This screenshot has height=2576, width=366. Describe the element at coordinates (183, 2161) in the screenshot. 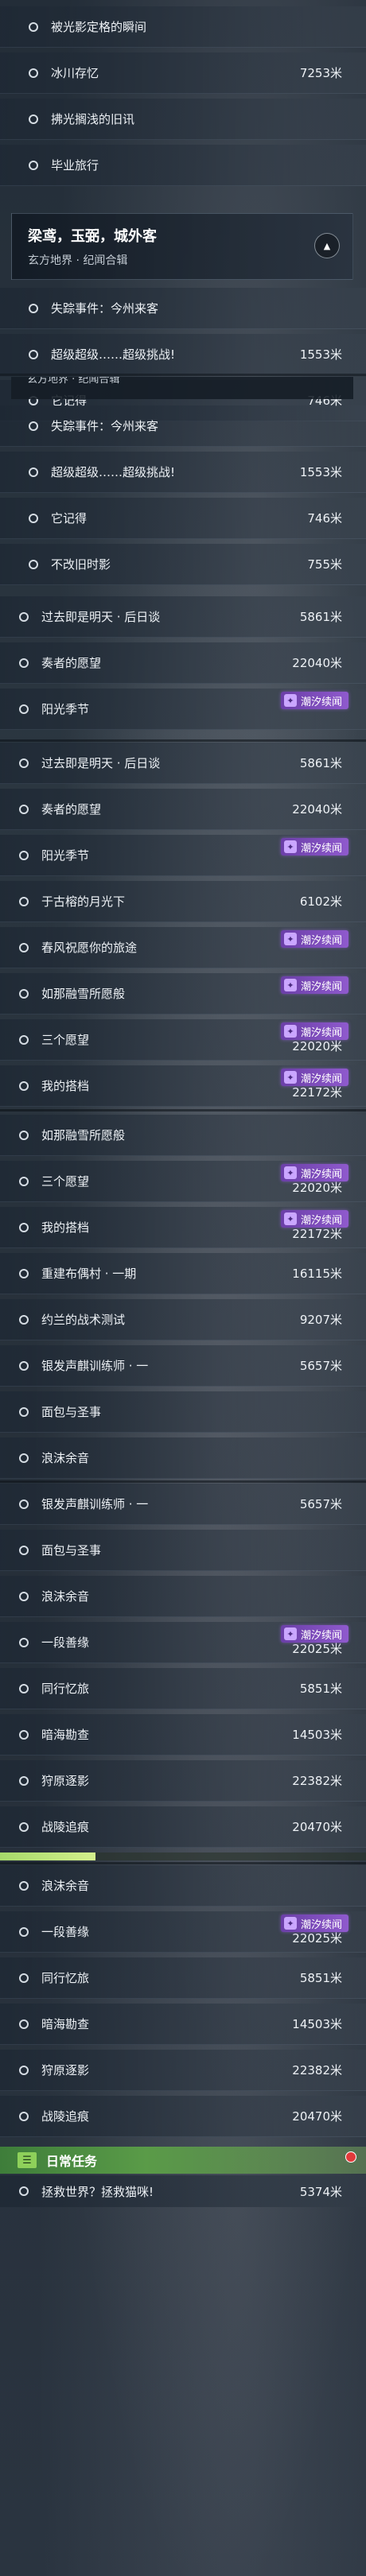

I see `daily-tasks-header: ☰ 日常任务` at that location.